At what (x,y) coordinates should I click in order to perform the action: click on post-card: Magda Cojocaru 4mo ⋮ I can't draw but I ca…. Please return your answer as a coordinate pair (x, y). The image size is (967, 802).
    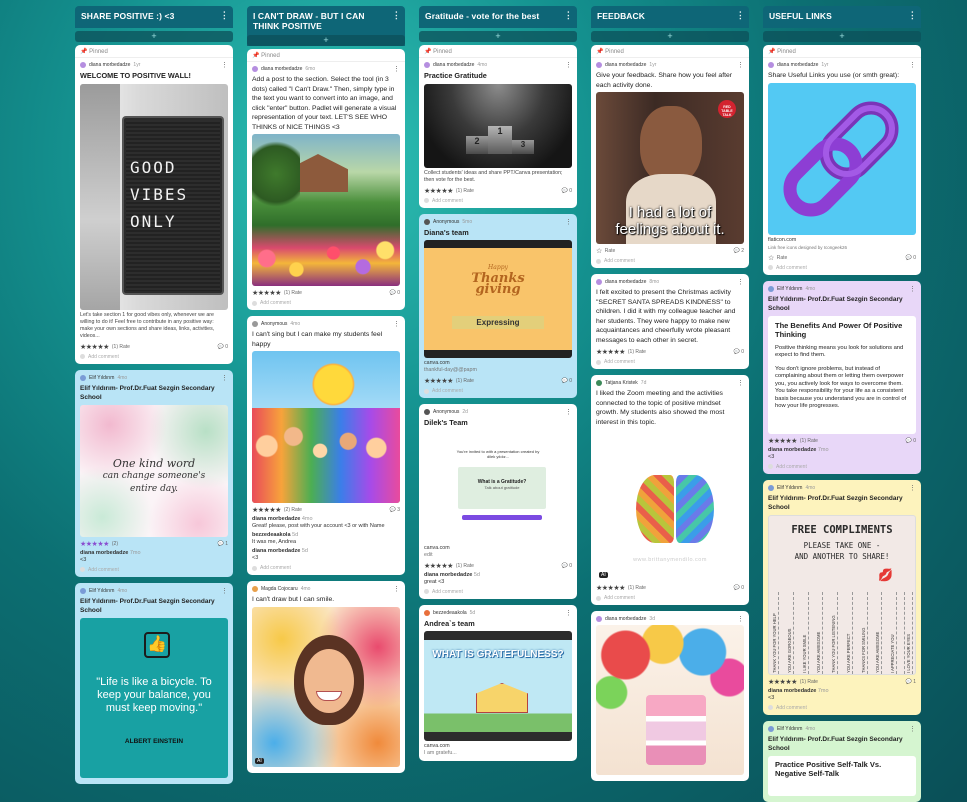
    Looking at the image, I should click on (326, 677).